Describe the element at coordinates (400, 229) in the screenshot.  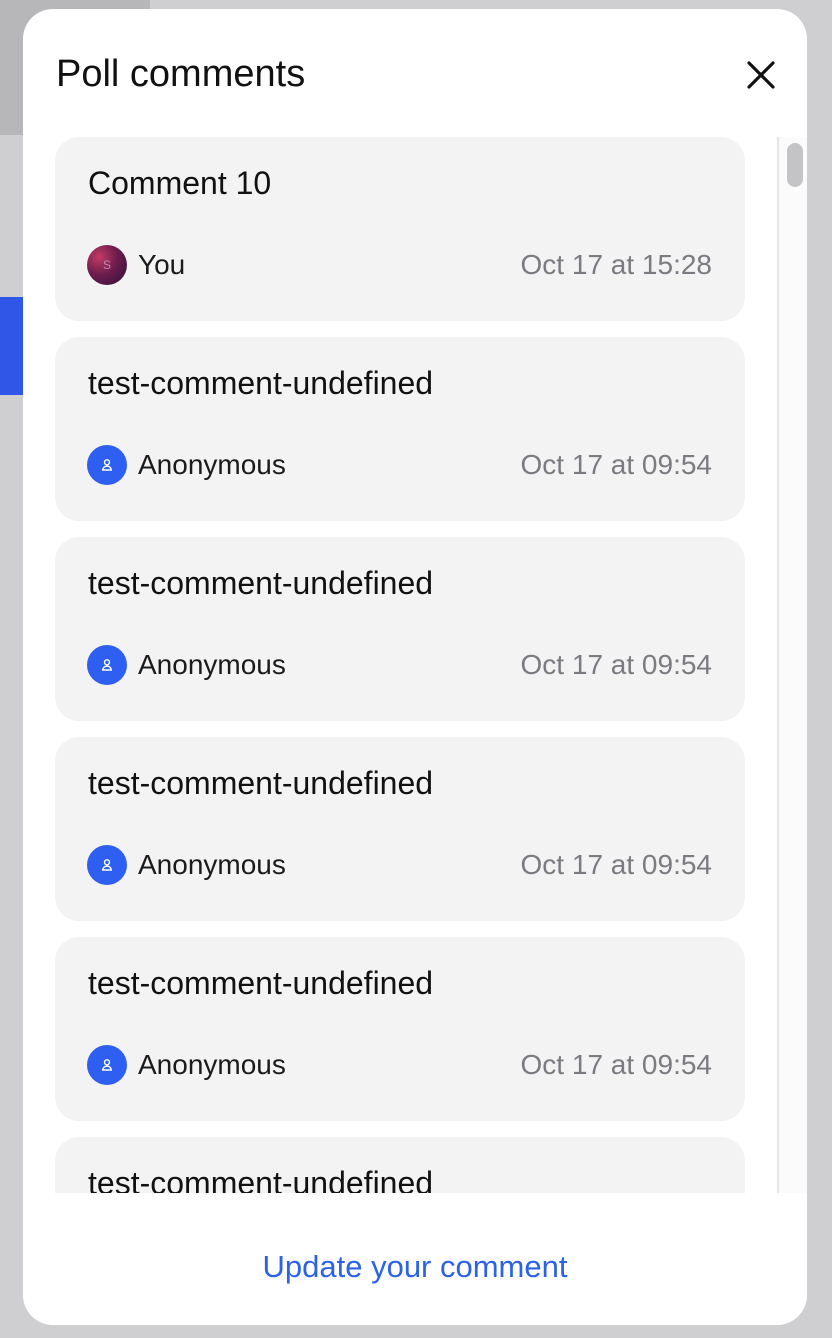
I see `comment-card: Comment 10 S You Oct 17 at 15:28` at that location.